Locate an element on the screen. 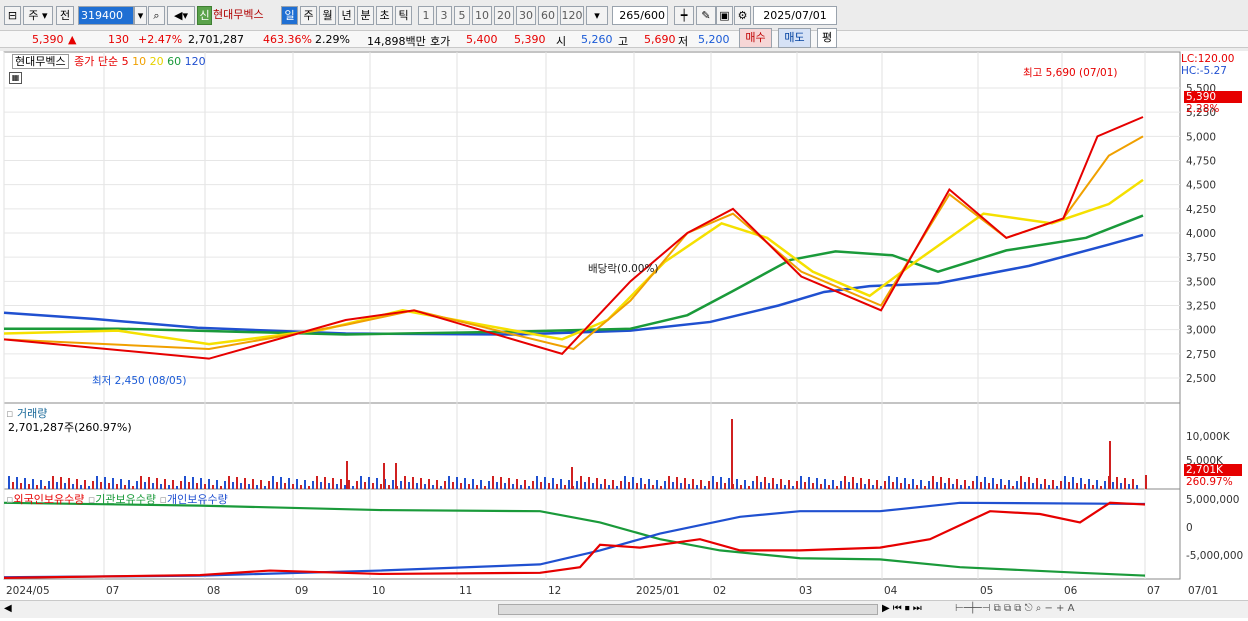 This screenshot has height=621, width=1248. scroll-bar: ◀ ▶⏮⏹⏭ ⊢─┼─⊣ ⧉ ⧉ ⧉ ⎋ ⌕ − + A is located at coordinates (624, 609).